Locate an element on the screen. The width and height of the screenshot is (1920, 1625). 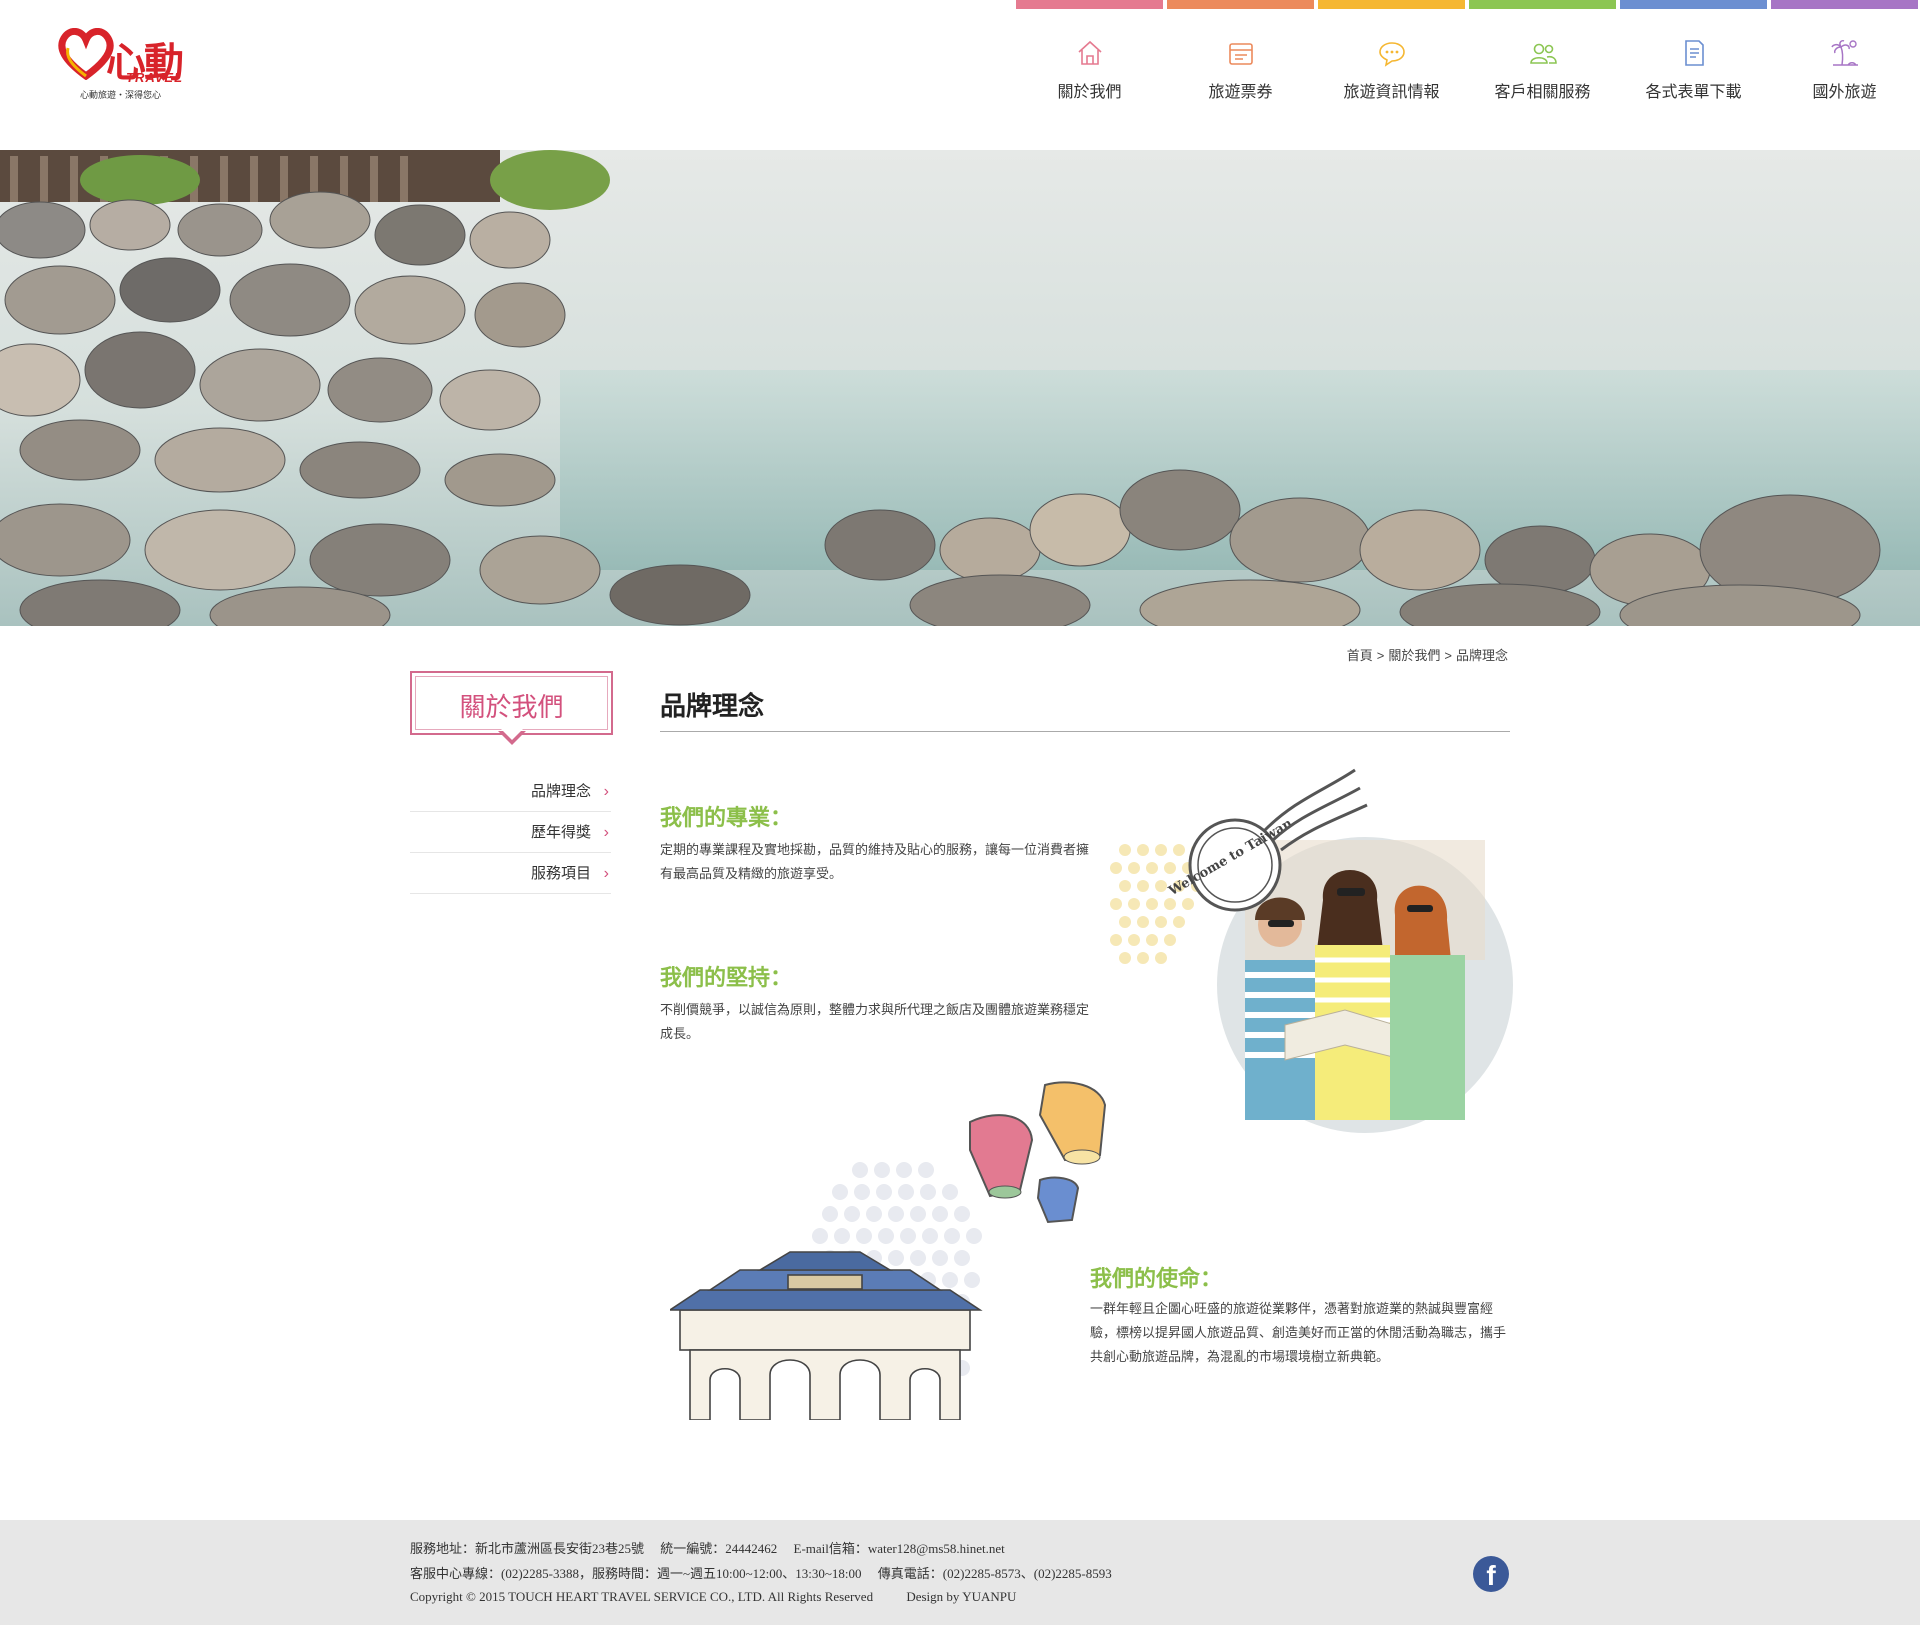
nav-item-overseas: 國外旅遊 is located at coordinates (1844, 55).